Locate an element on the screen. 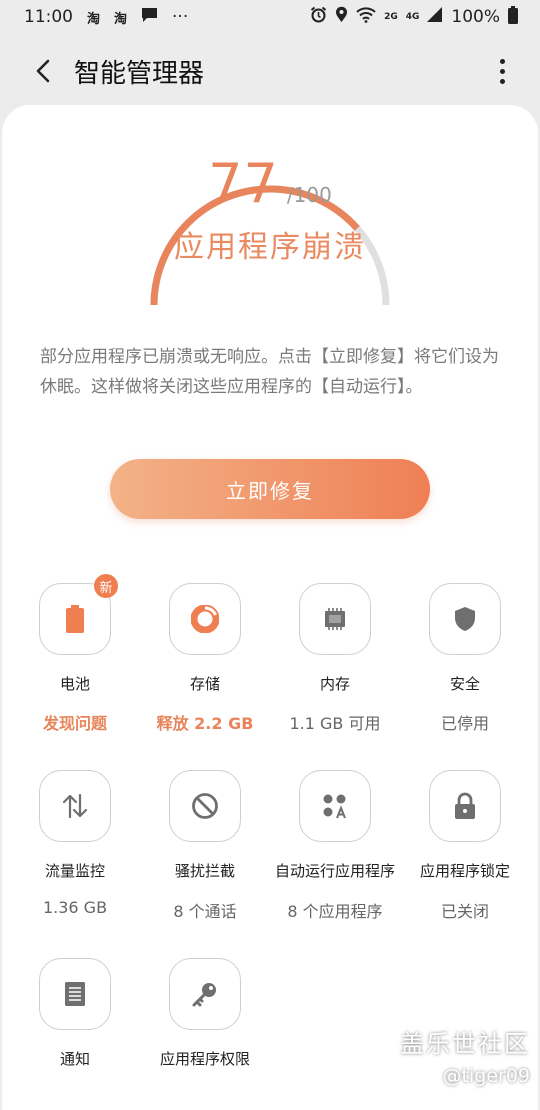 Image resolution: width=540 pixels, height=1110 pixels. app-permissions-item: 应用程序权限 is located at coordinates (205, 1013).